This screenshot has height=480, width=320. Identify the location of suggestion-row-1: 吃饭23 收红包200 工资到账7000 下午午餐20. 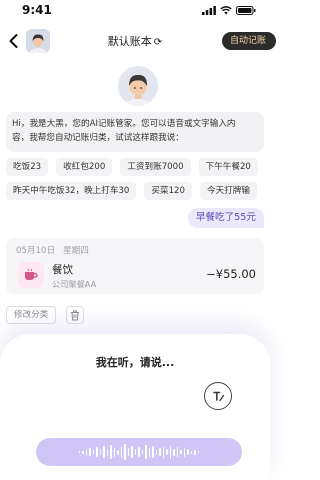
(132, 167).